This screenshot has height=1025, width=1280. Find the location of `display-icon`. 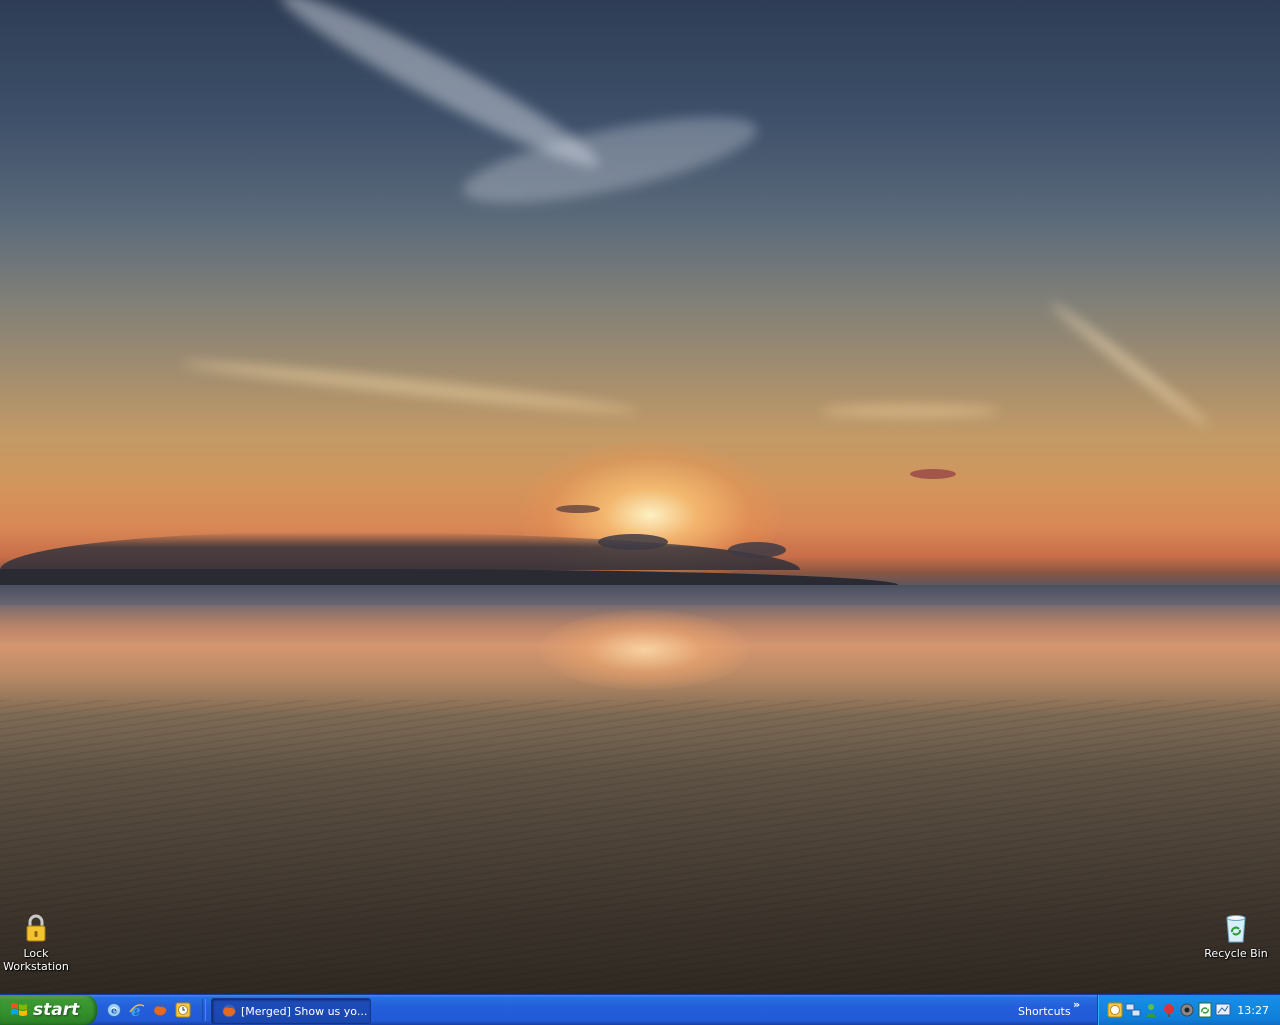

display-icon is located at coordinates (1223, 1010).